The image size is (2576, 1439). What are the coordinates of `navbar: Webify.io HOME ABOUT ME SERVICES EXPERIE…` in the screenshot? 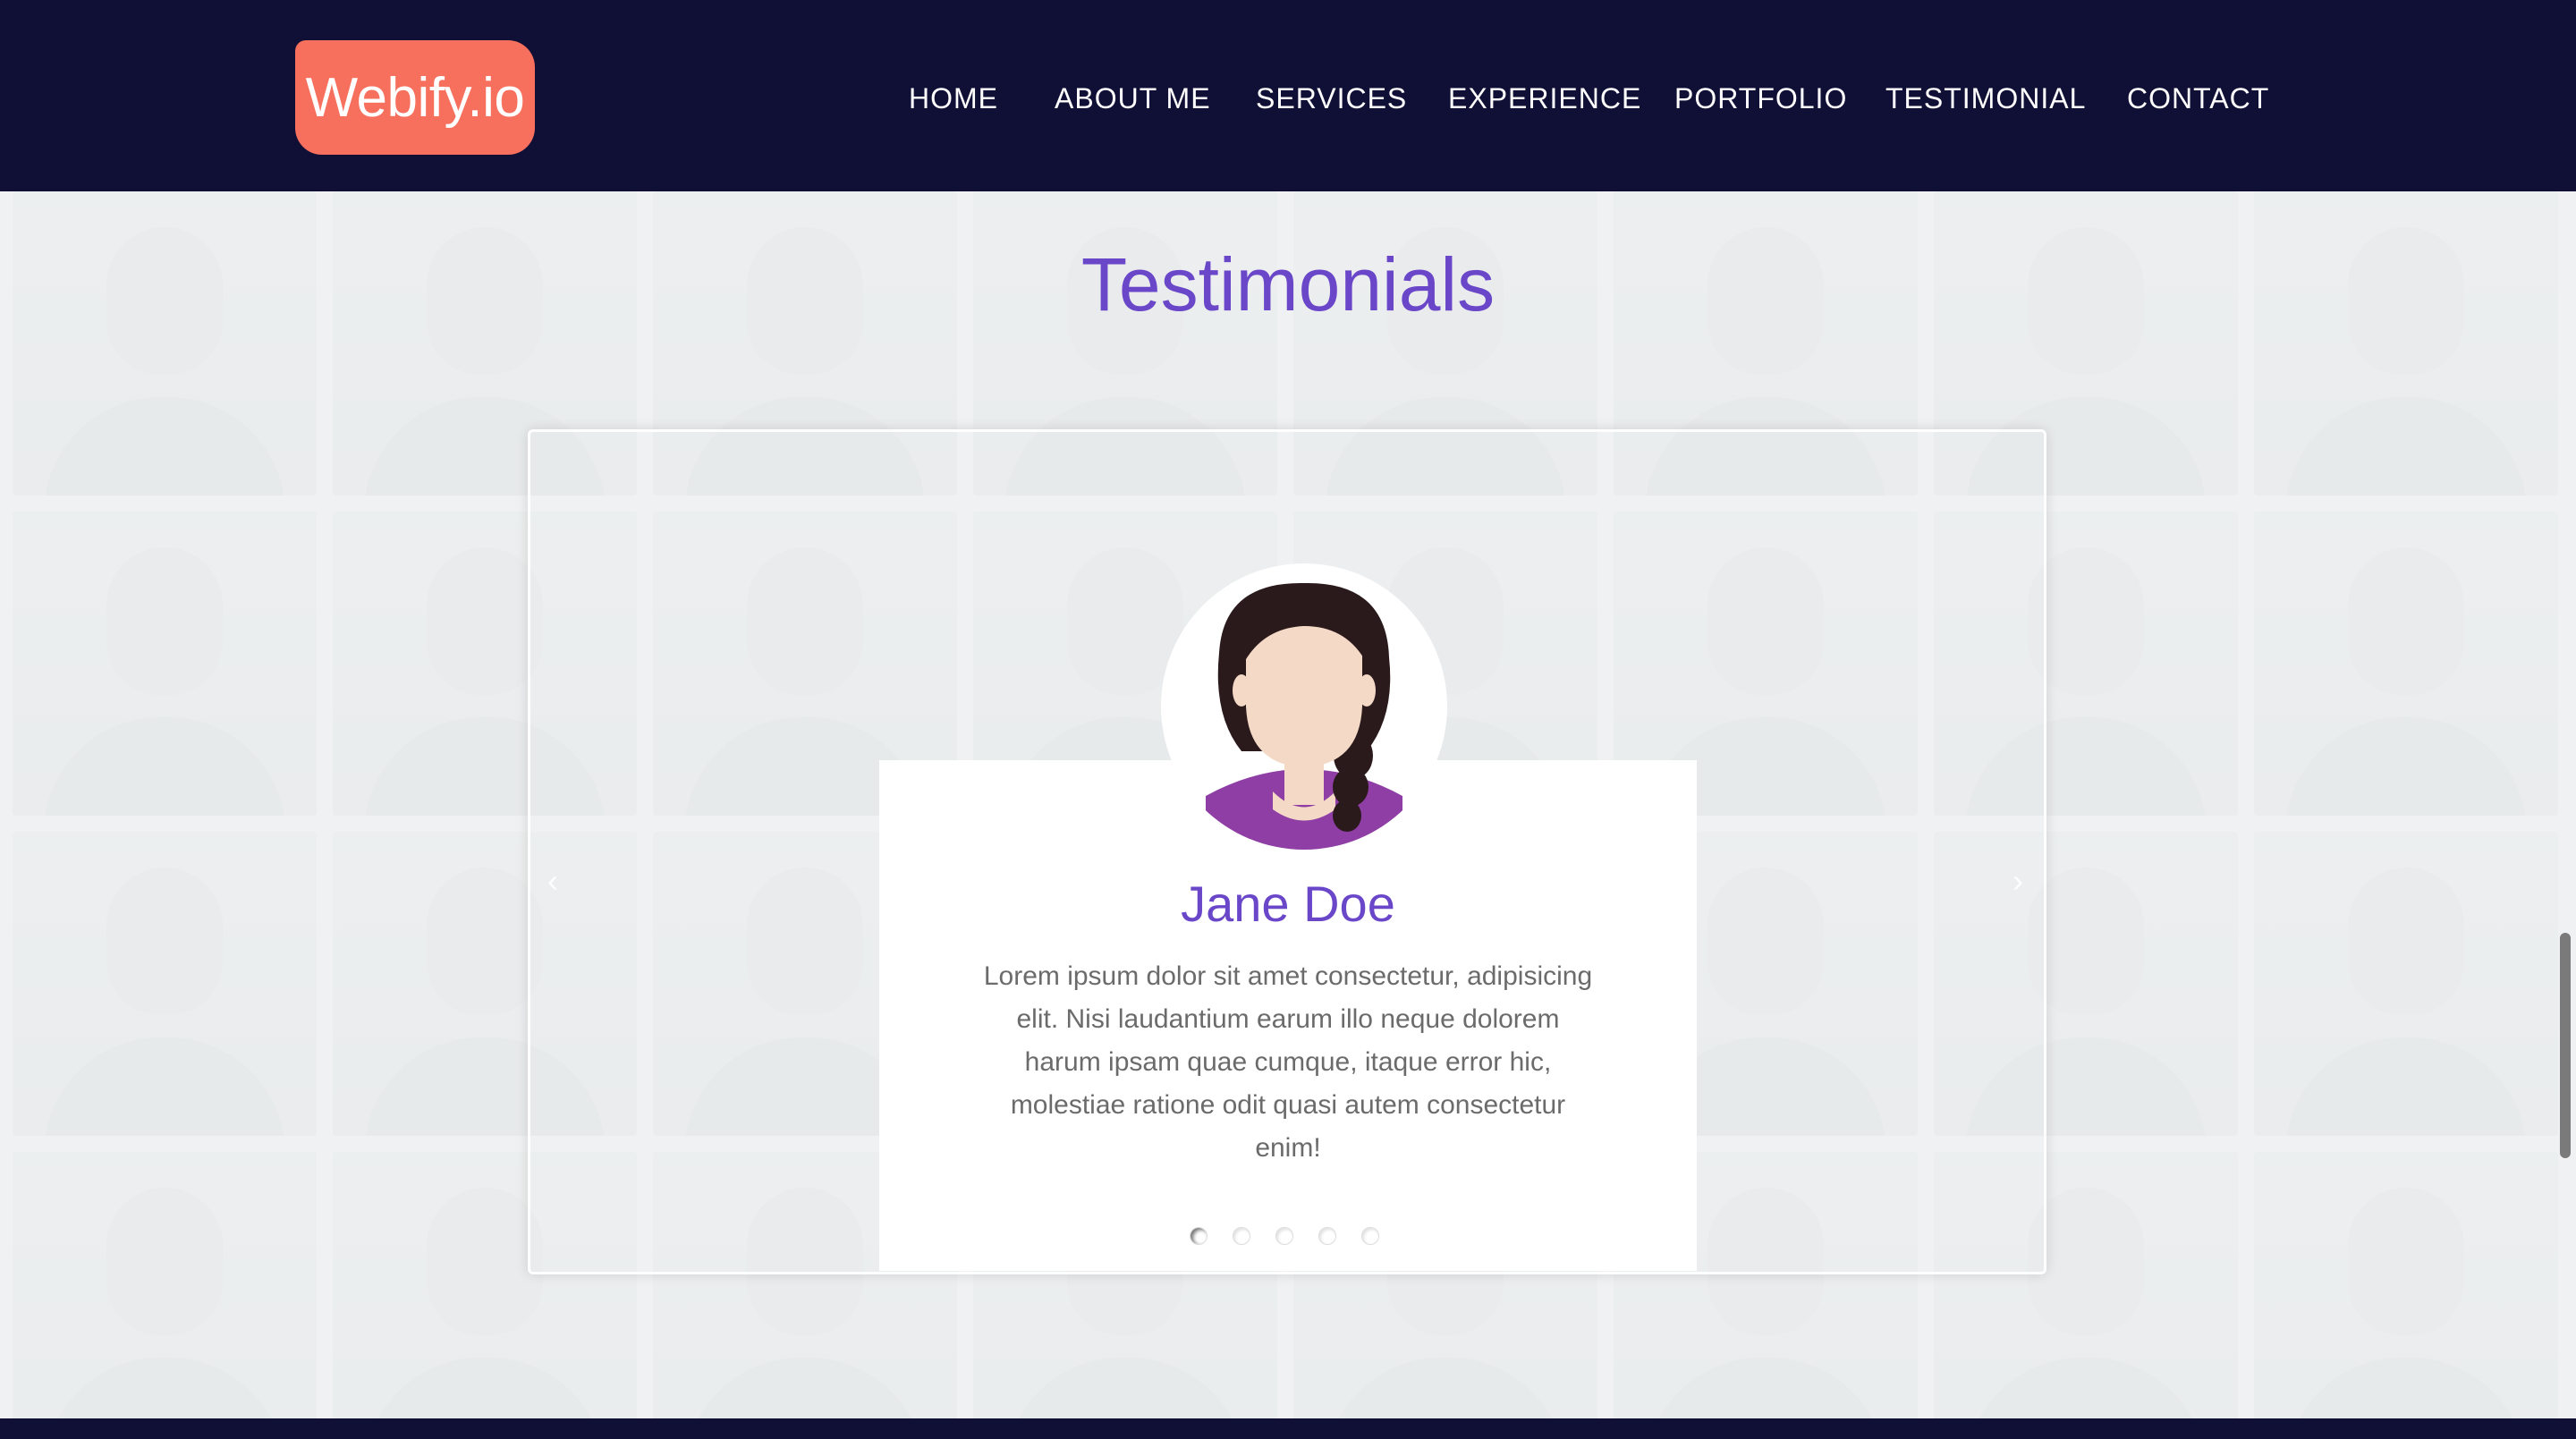 It's located at (1288, 96).